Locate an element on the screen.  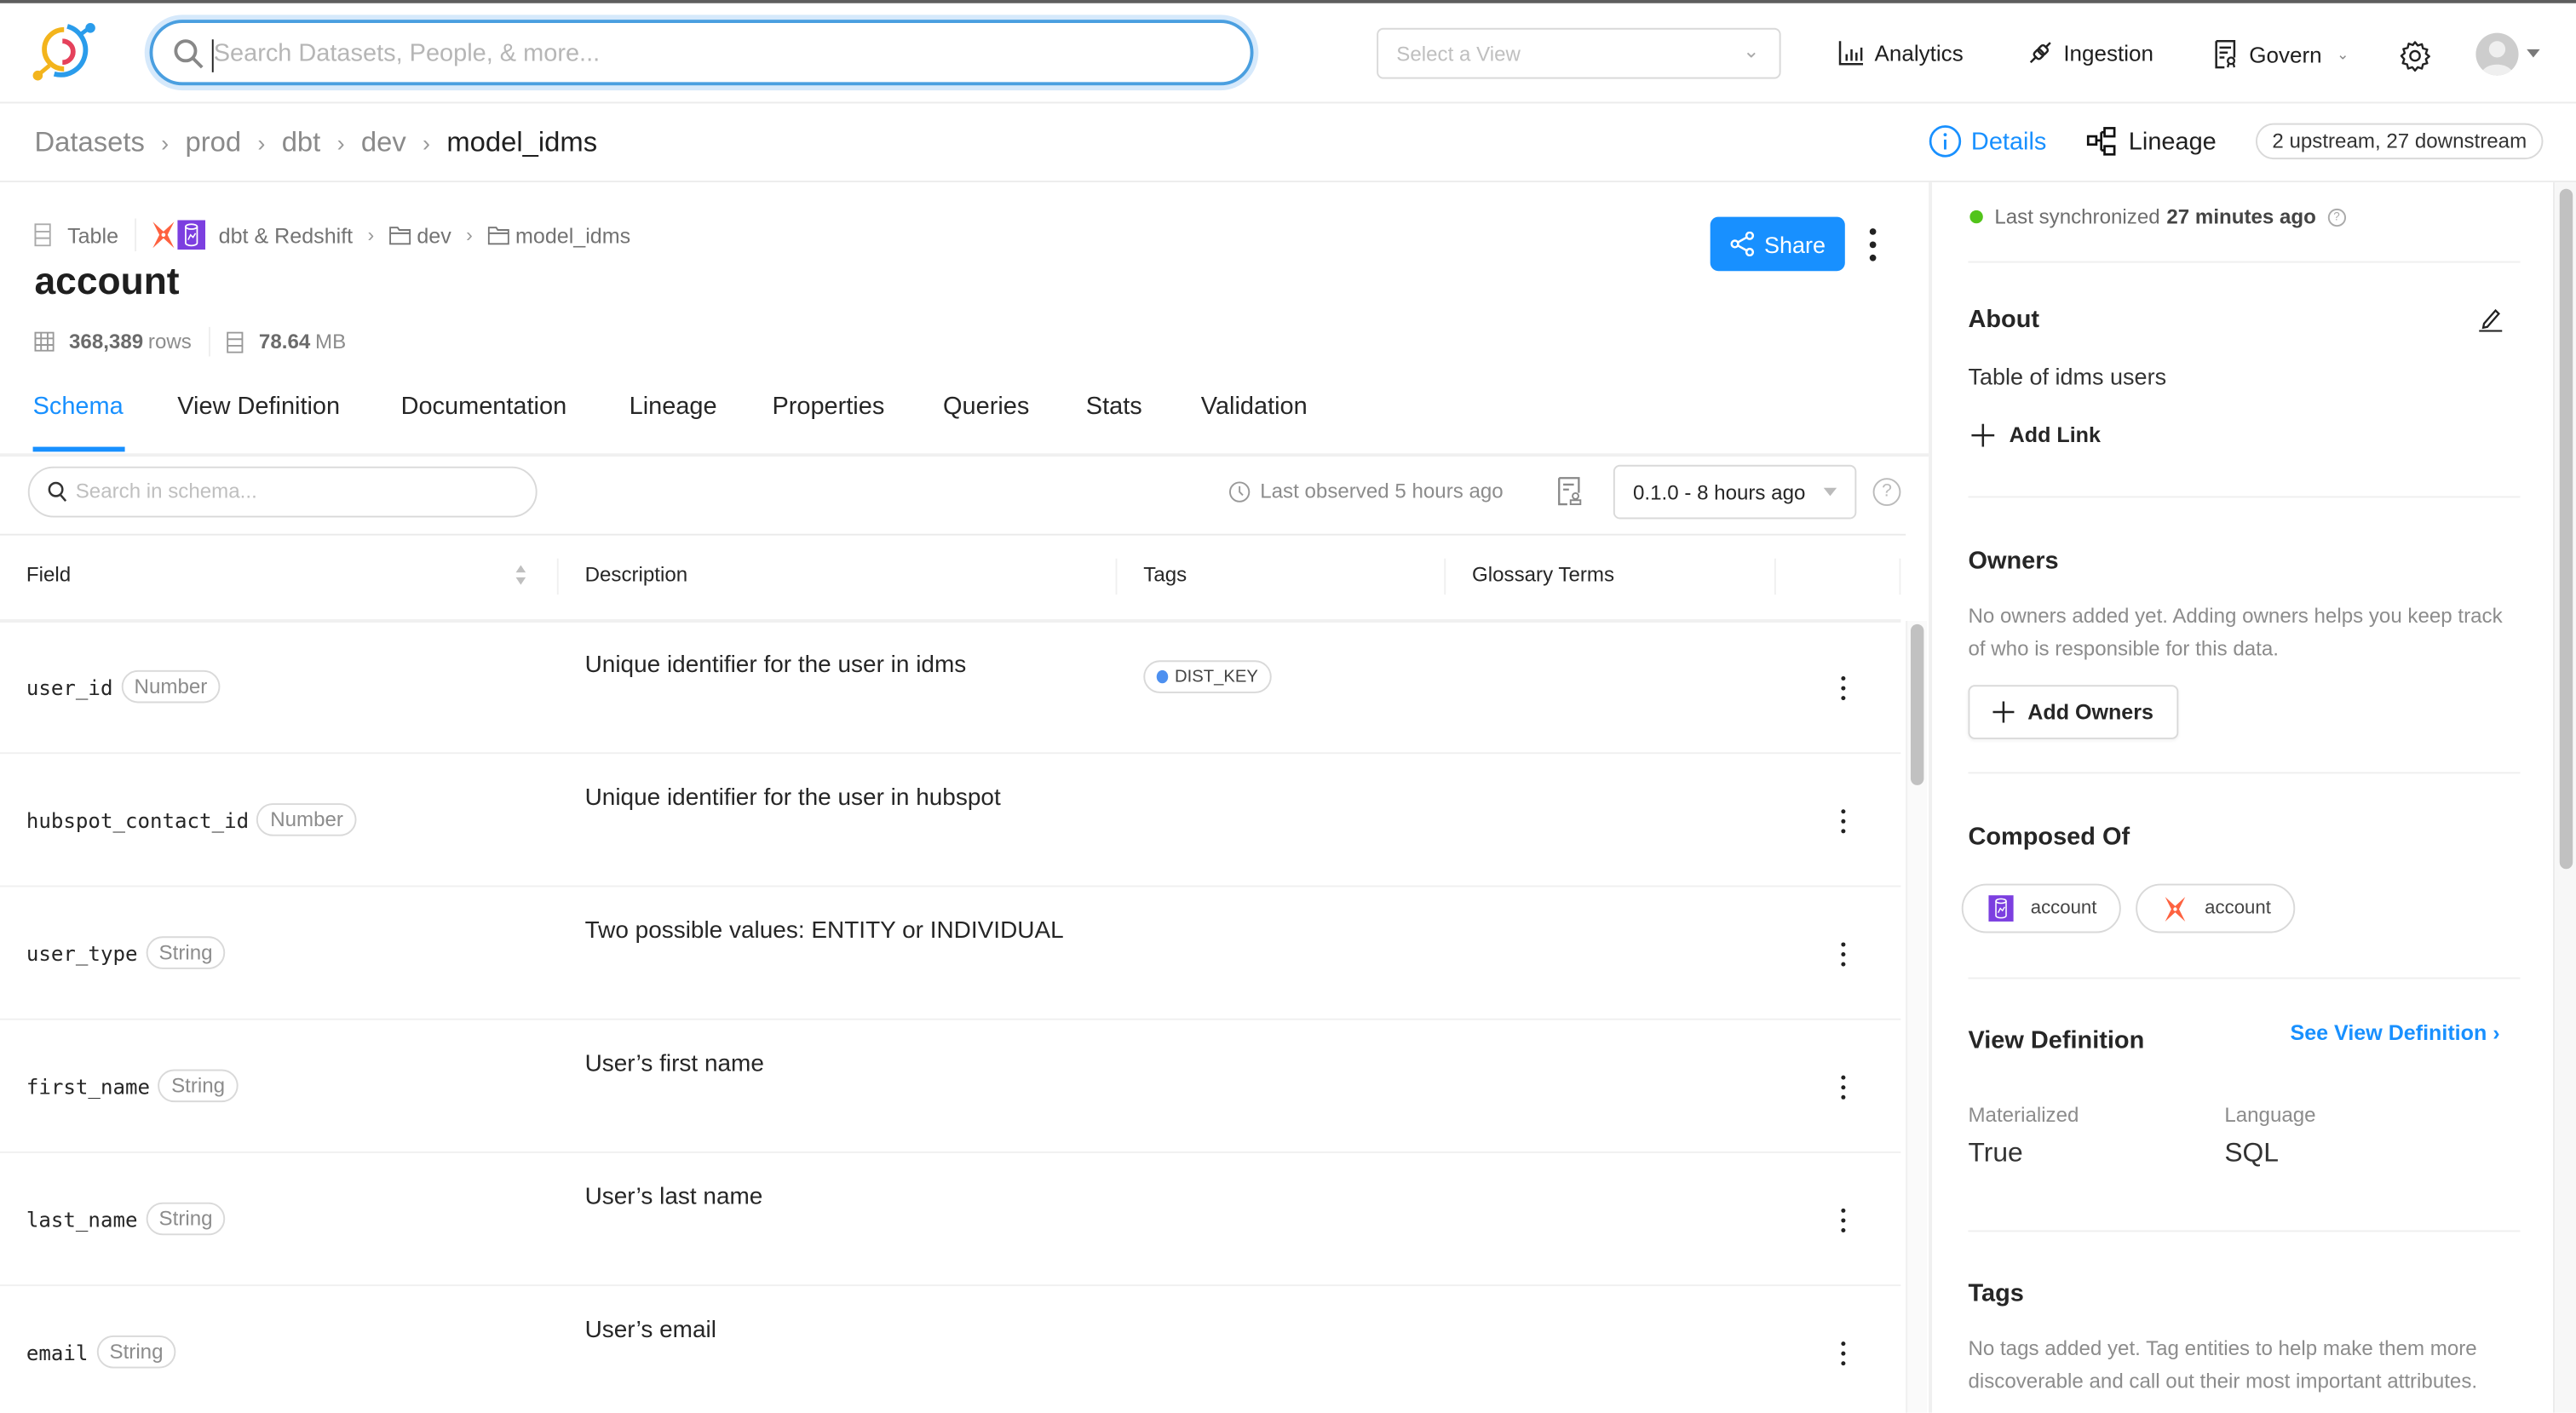
row-count: 368,389 is located at coordinates (107, 341).